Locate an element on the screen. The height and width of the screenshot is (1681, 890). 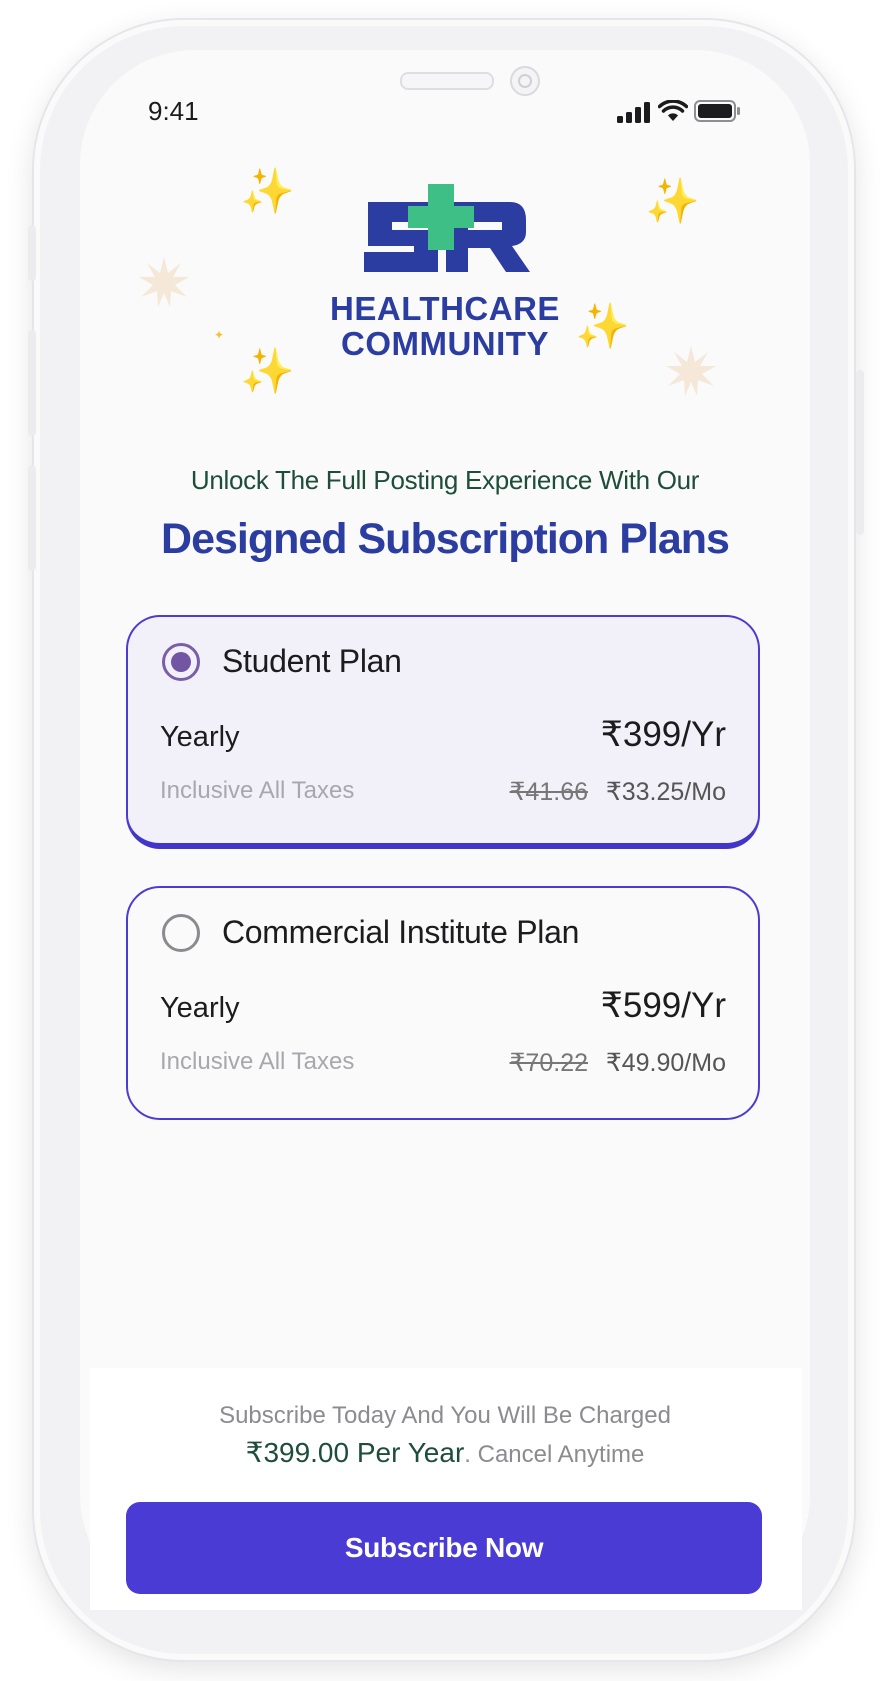
plan-old-monthly-price: ₹41.66 is located at coordinates (548, 792).